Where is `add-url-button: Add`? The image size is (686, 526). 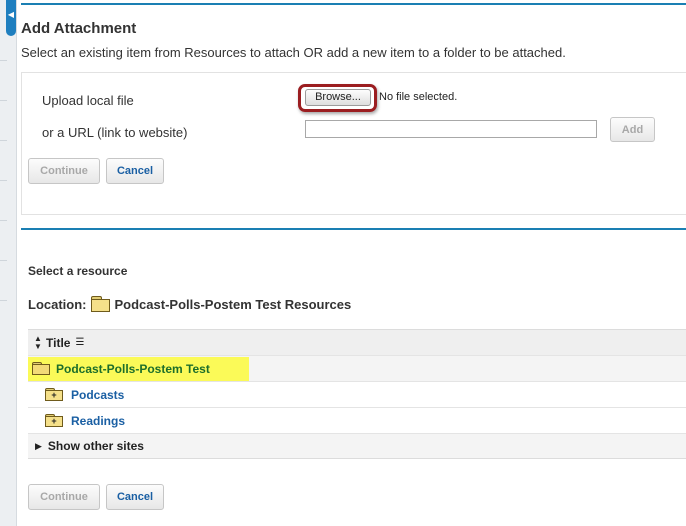 add-url-button: Add is located at coordinates (632, 129).